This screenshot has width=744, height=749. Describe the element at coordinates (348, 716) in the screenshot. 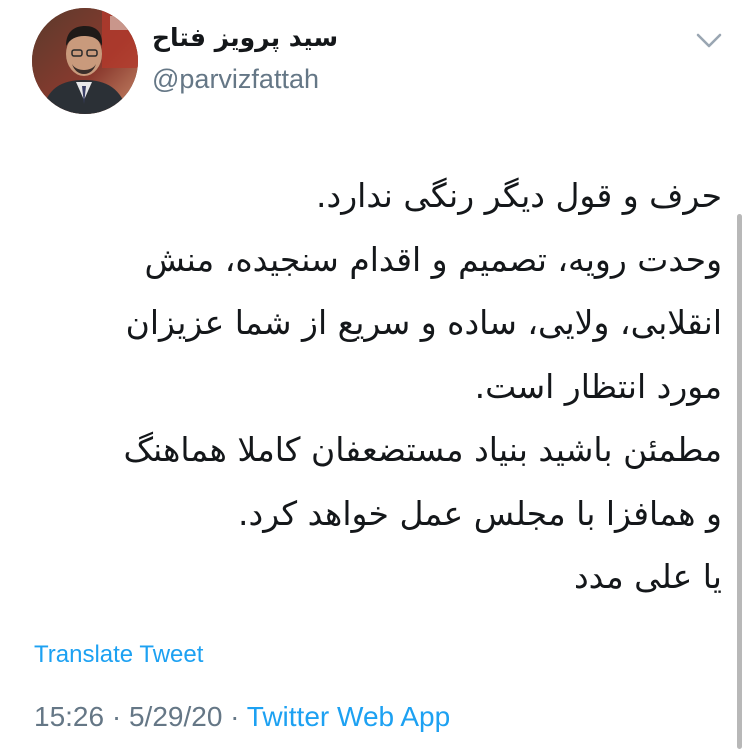

I see `source-app-link: Twitter Web App` at that location.